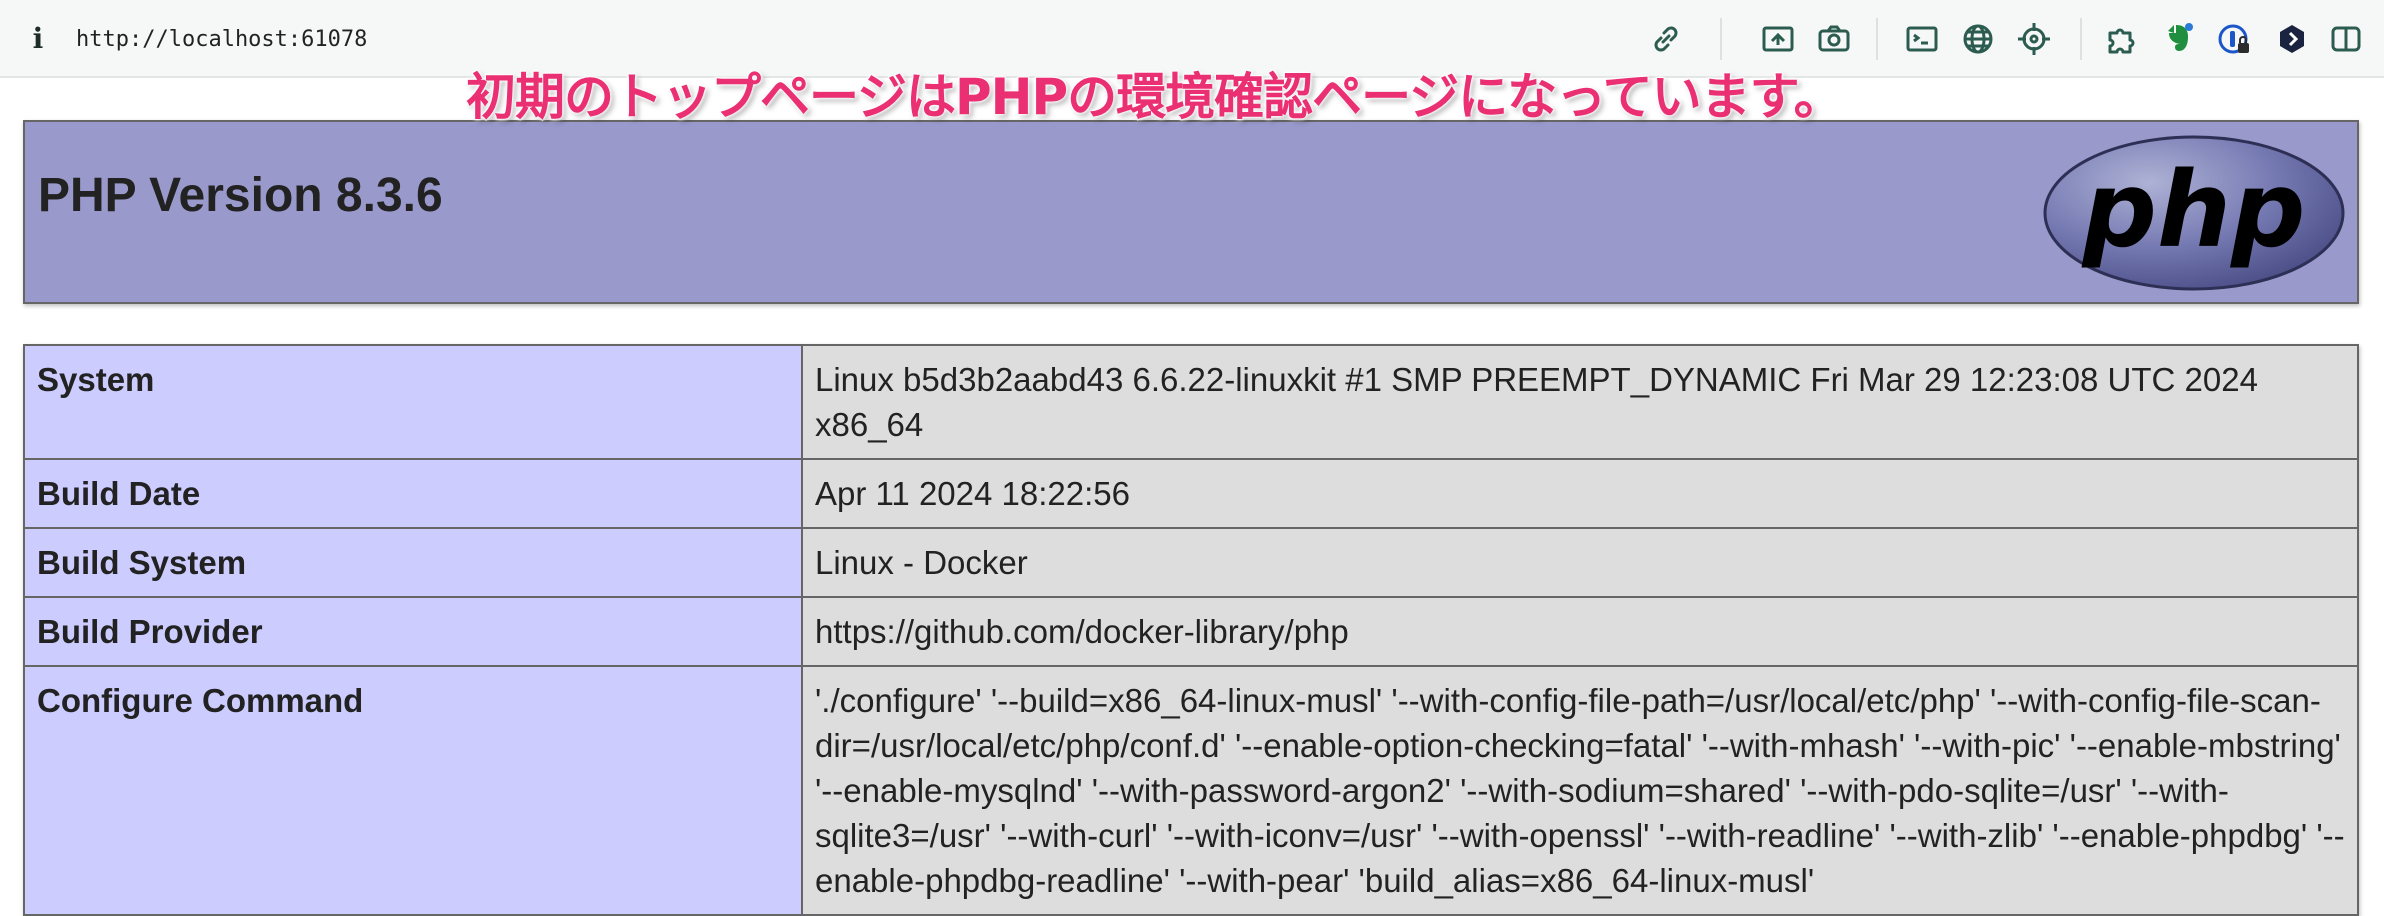 Image resolution: width=2384 pixels, height=916 pixels. I want to click on row-value: Apr 11 2024 18:22:56, so click(1580, 493).